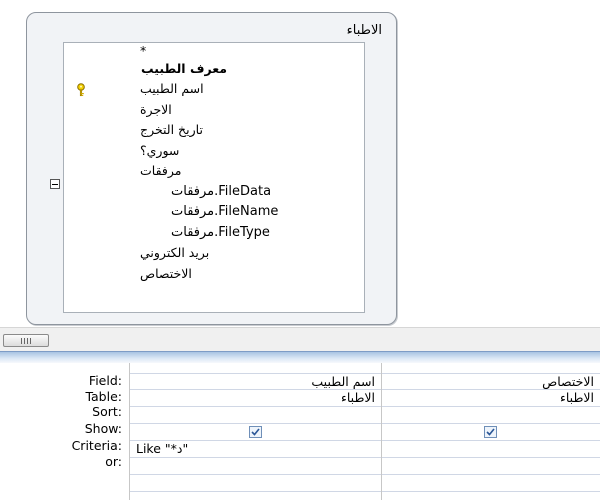  I want to click on field-item-specialty: الاختصاص, so click(166, 274).